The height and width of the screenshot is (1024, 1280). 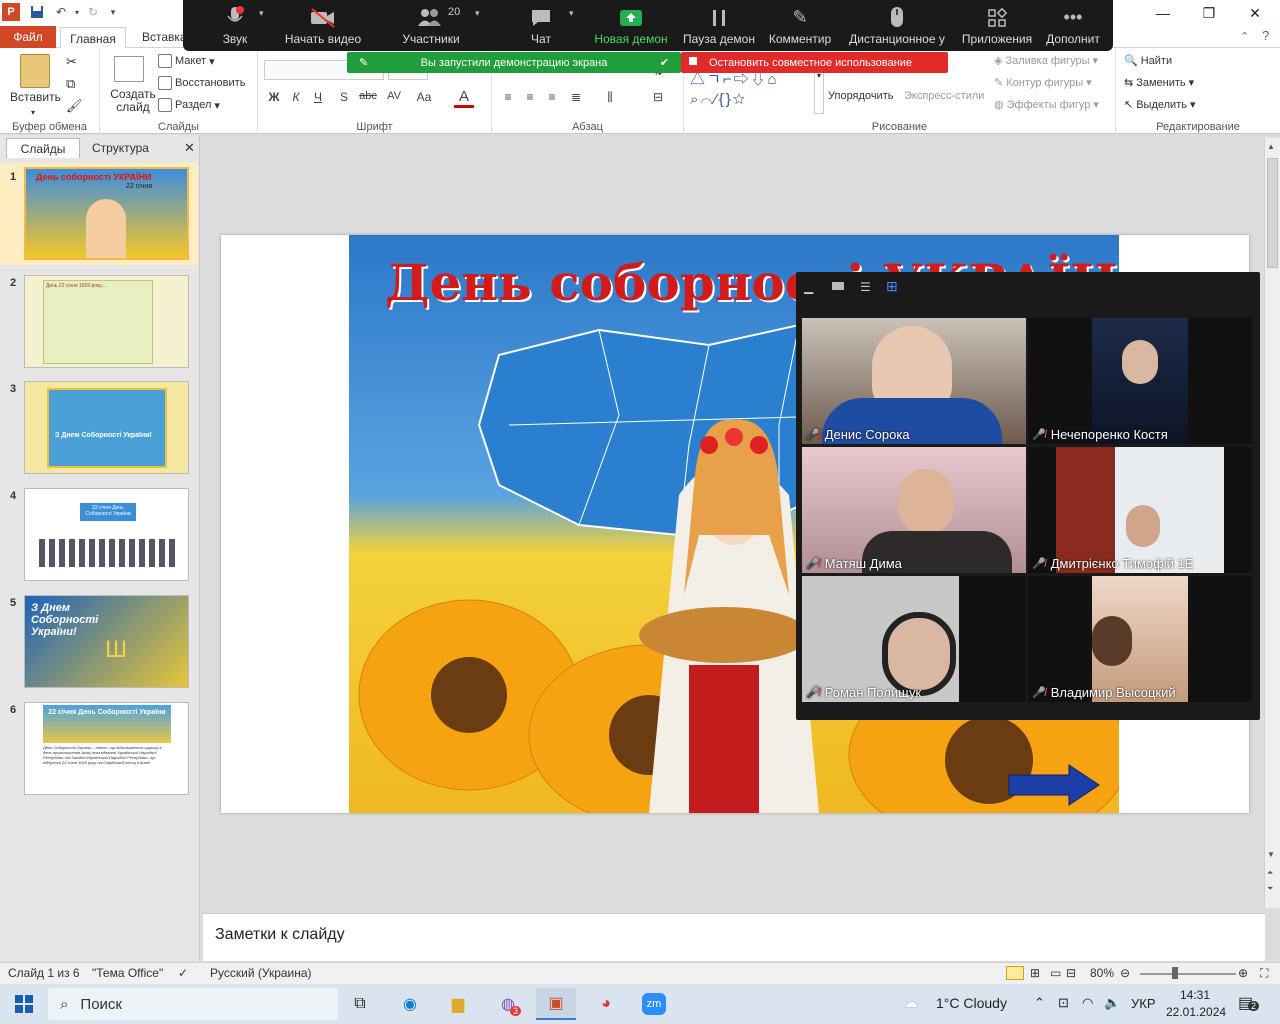 What do you see at coordinates (556, 1004) in the screenshot?
I see `powerpoint-taskbar-icon: ▣` at bounding box center [556, 1004].